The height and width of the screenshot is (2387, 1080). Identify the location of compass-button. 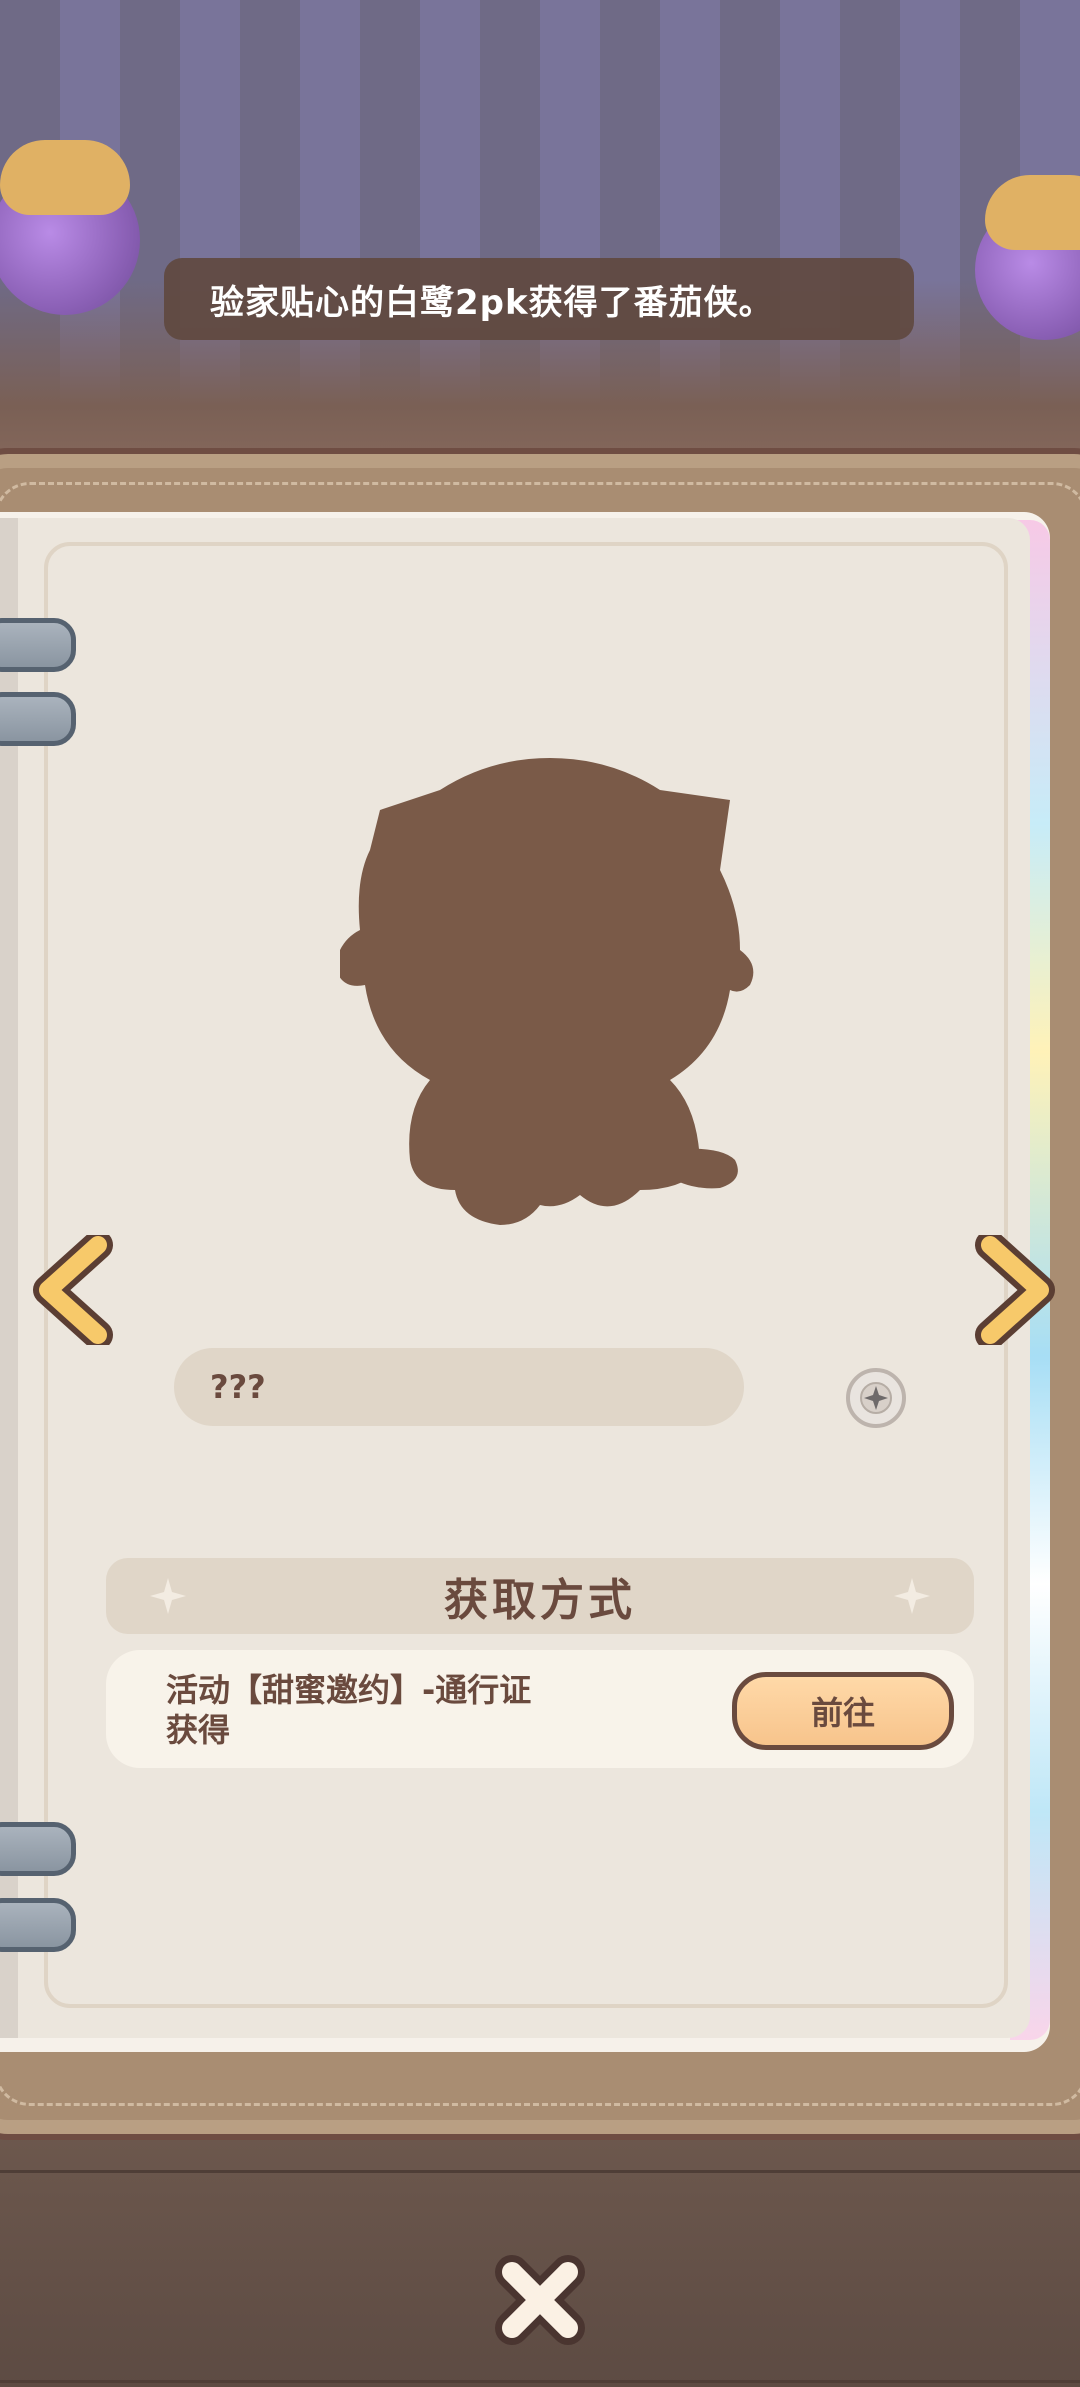
(876, 1398).